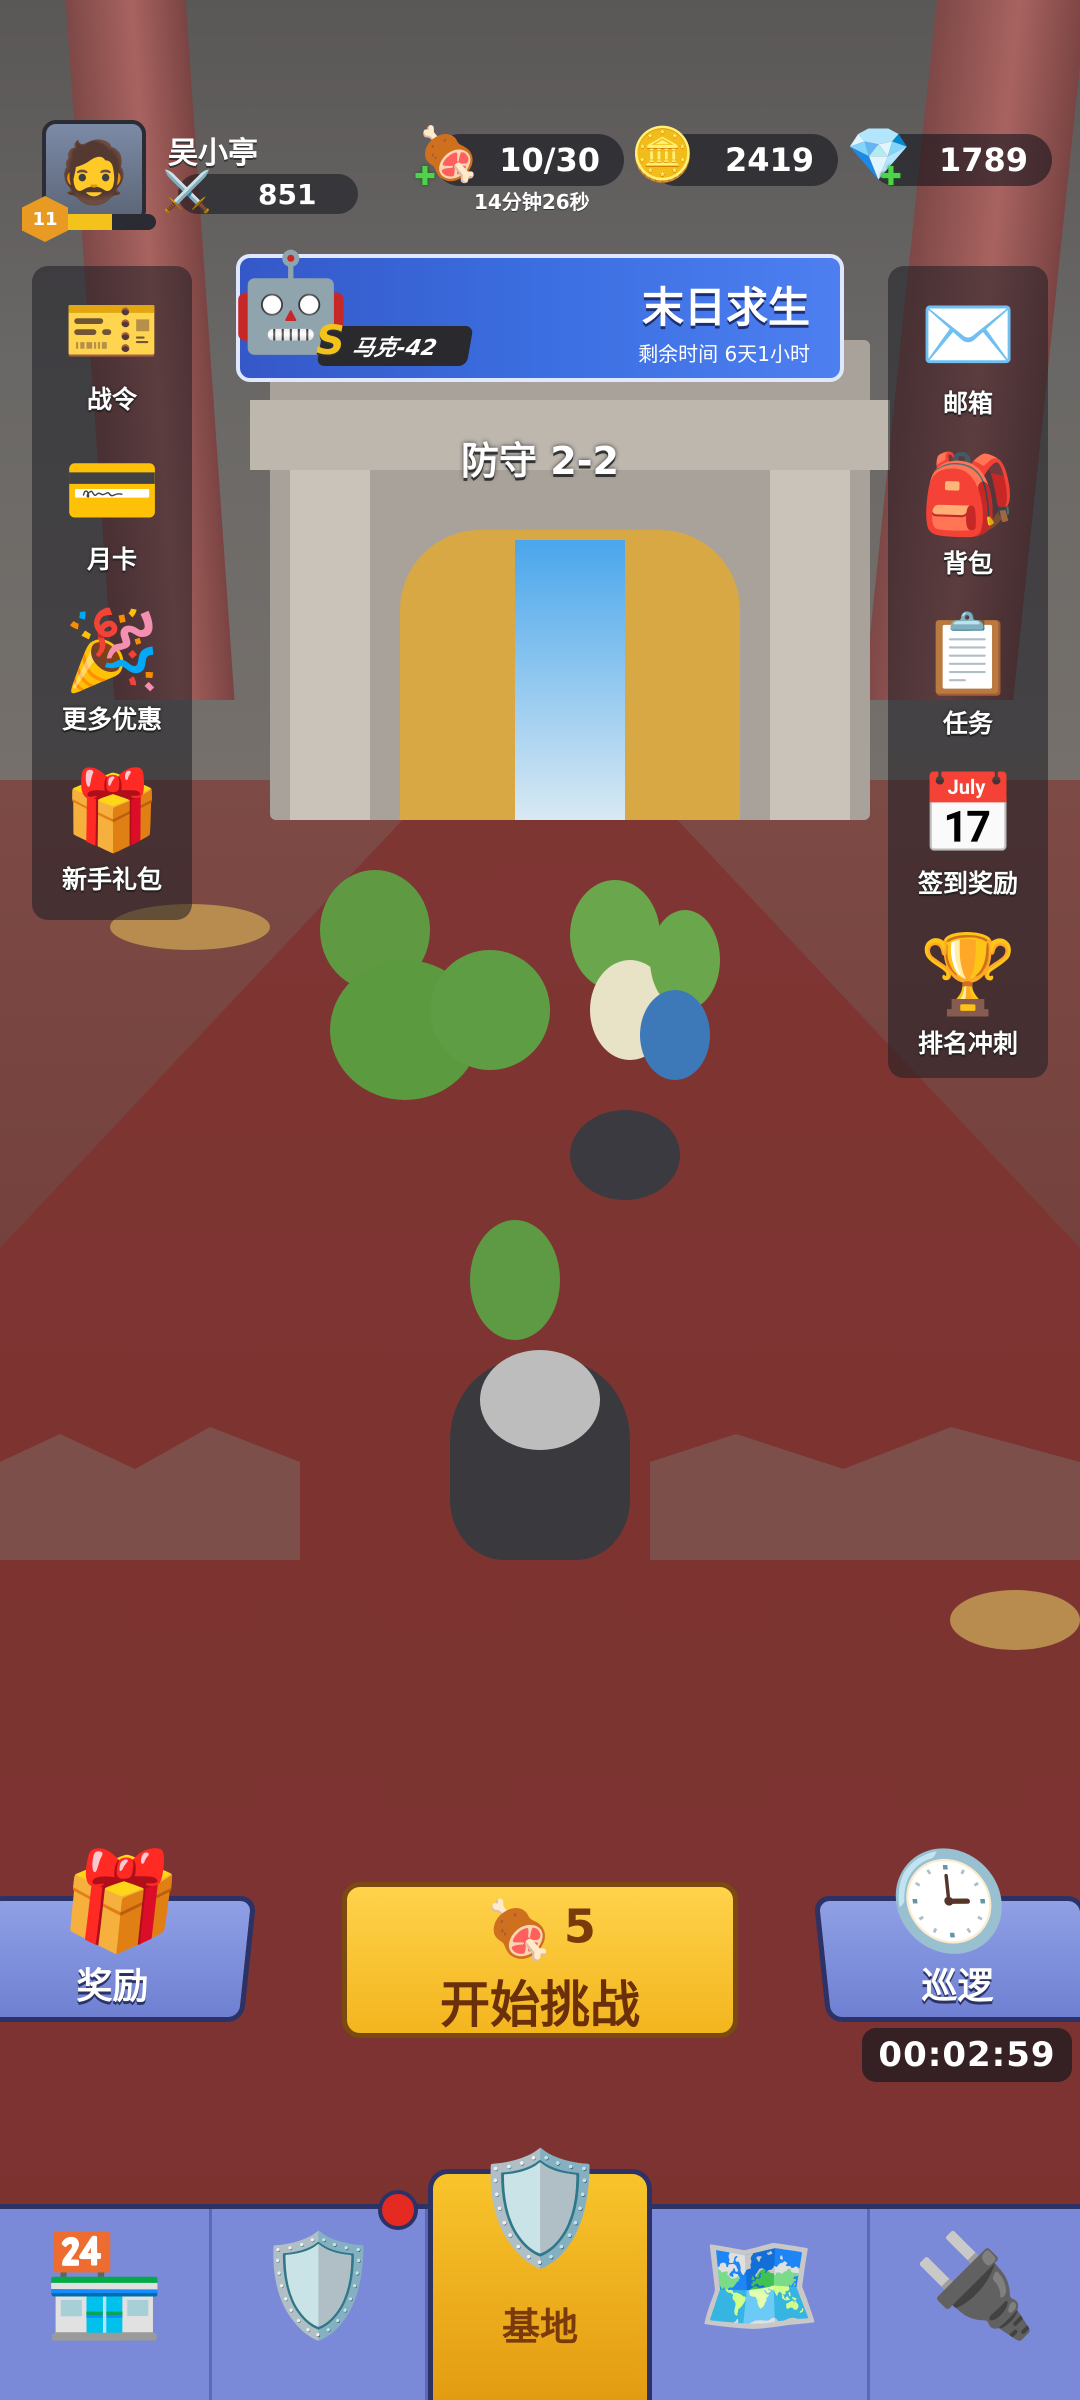 The width and height of the screenshot is (1080, 2400). Describe the element at coordinates (398, 2210) in the screenshot. I see `notification-dot` at that location.